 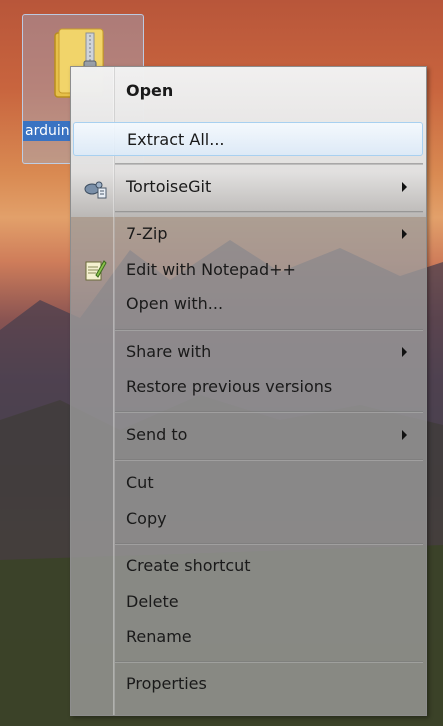 I want to click on menu-item-edit-notepadpp: Edit with Notepad++, so click(x=248, y=270).